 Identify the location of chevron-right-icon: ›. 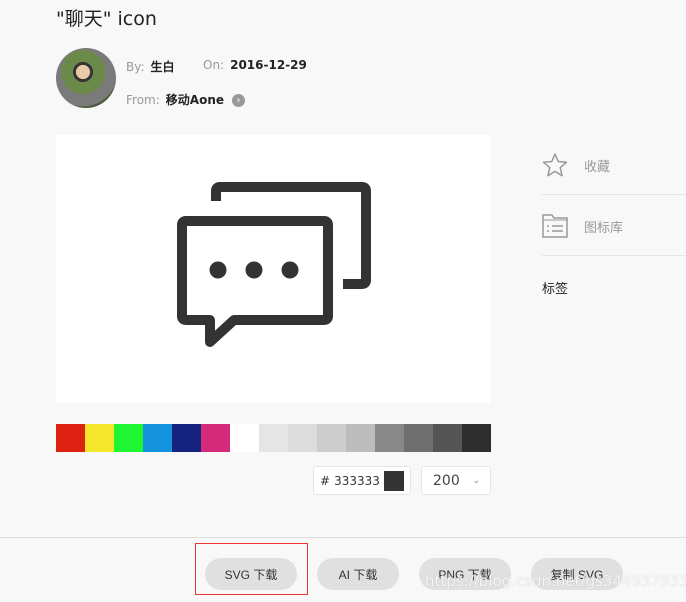
(238, 100).